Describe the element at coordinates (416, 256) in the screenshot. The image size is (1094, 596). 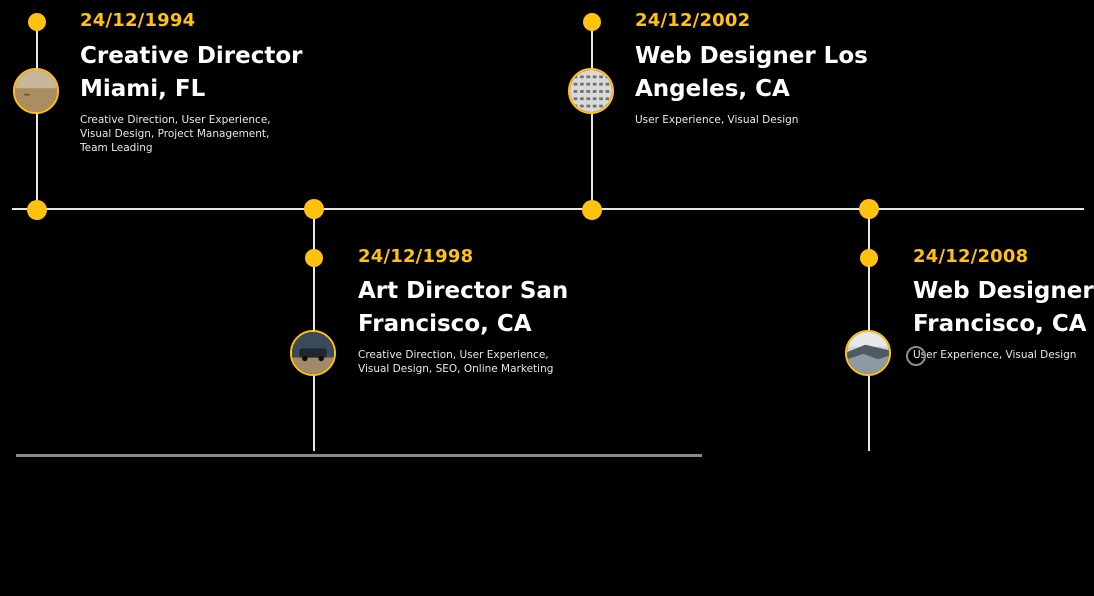
I see `entry-date: 24/12/1998` at that location.